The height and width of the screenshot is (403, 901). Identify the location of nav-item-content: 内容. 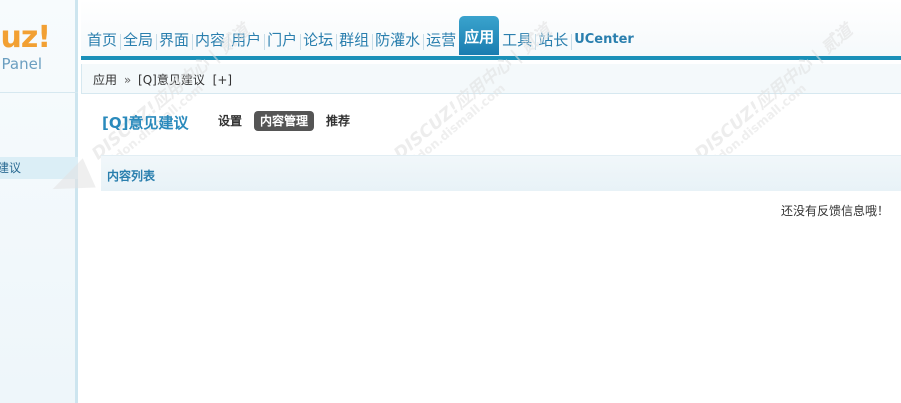
(210, 38).